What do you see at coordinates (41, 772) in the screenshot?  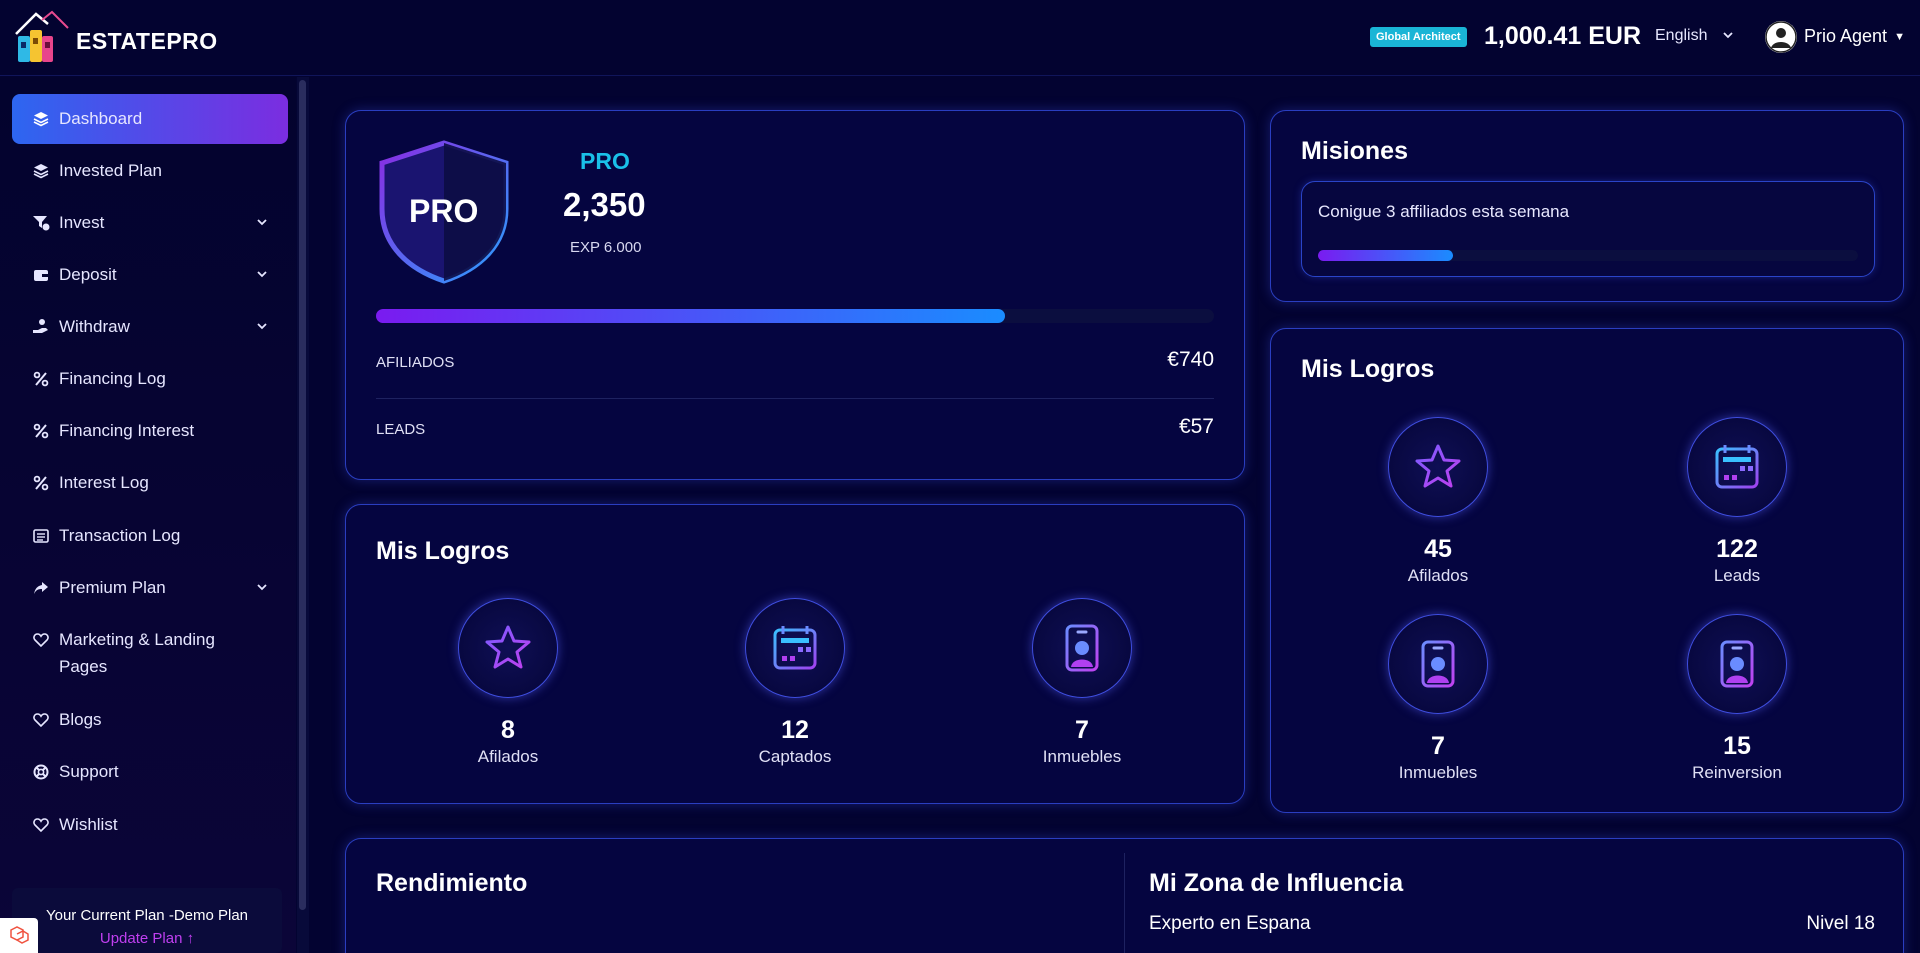 I see `lifebuoy-icon` at bounding box center [41, 772].